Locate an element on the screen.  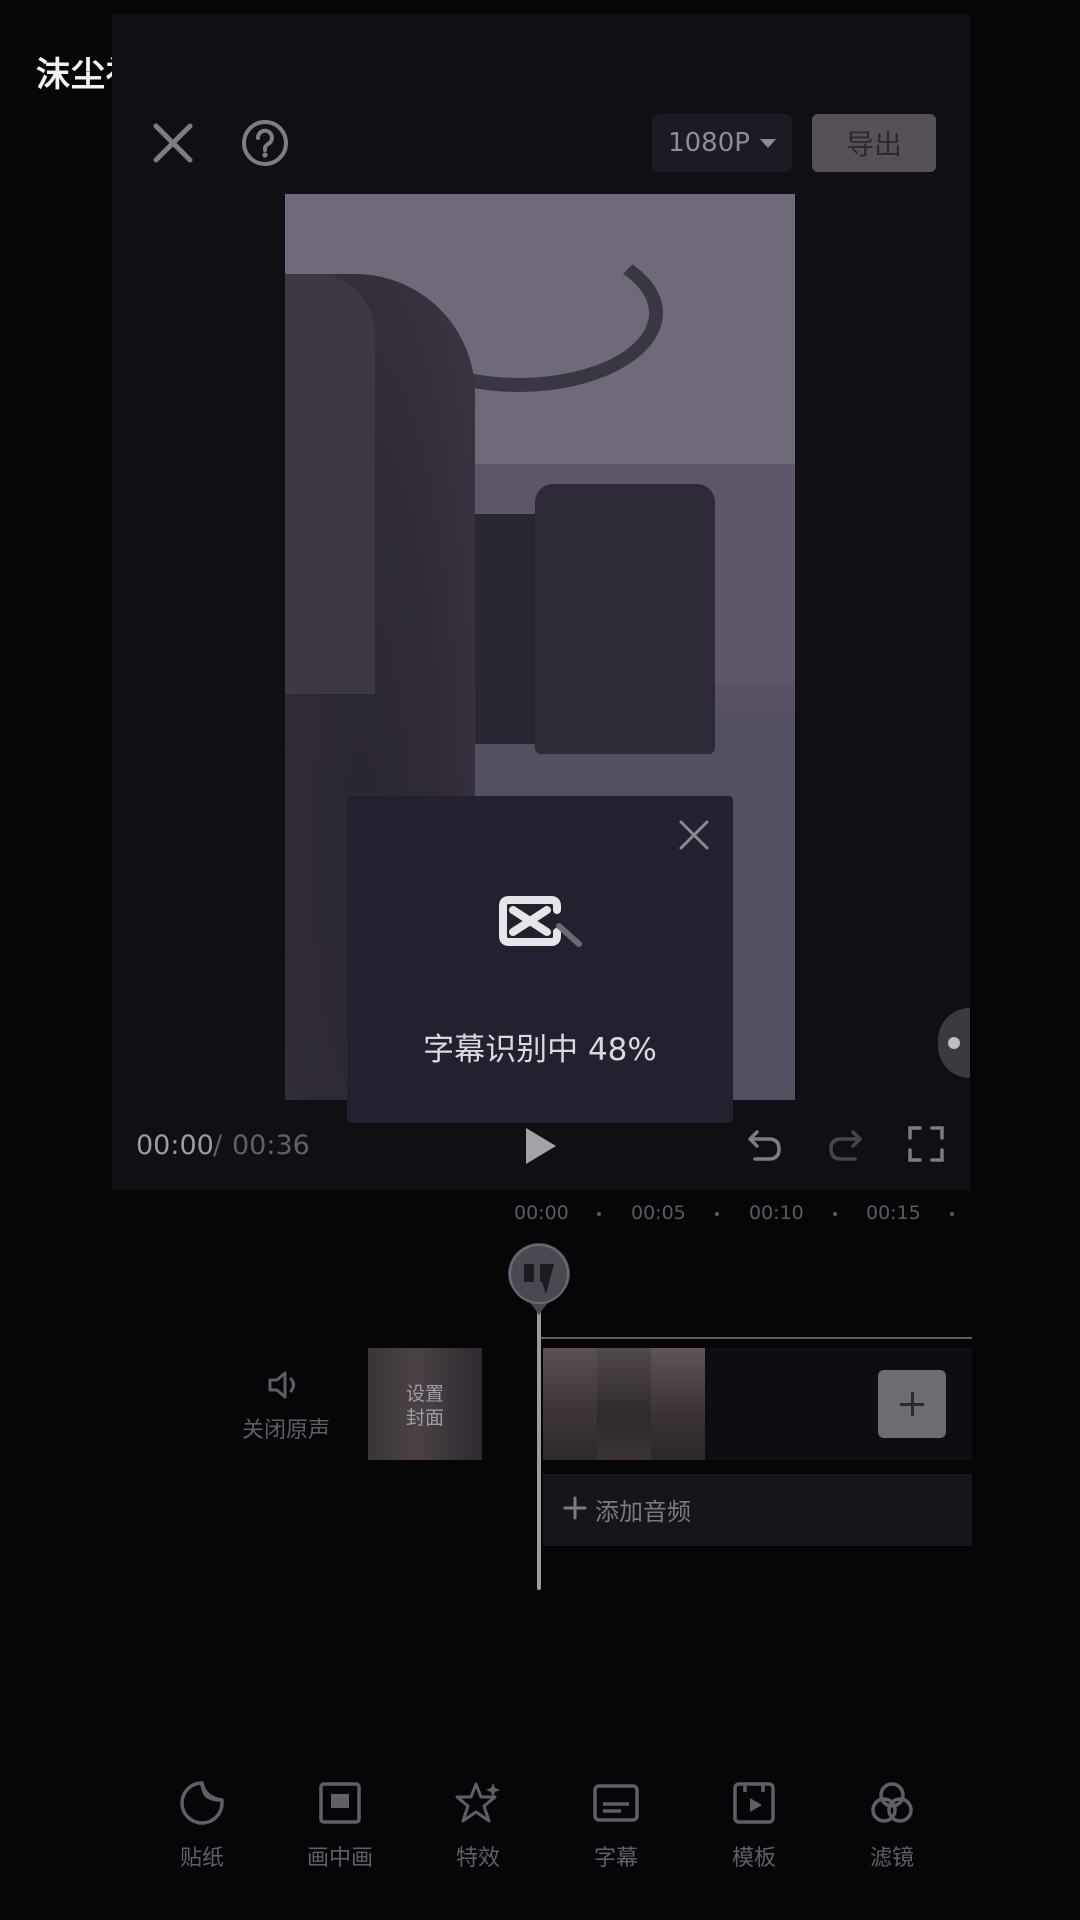
timeline-tick: 00:15 is located at coordinates (893, 1213).